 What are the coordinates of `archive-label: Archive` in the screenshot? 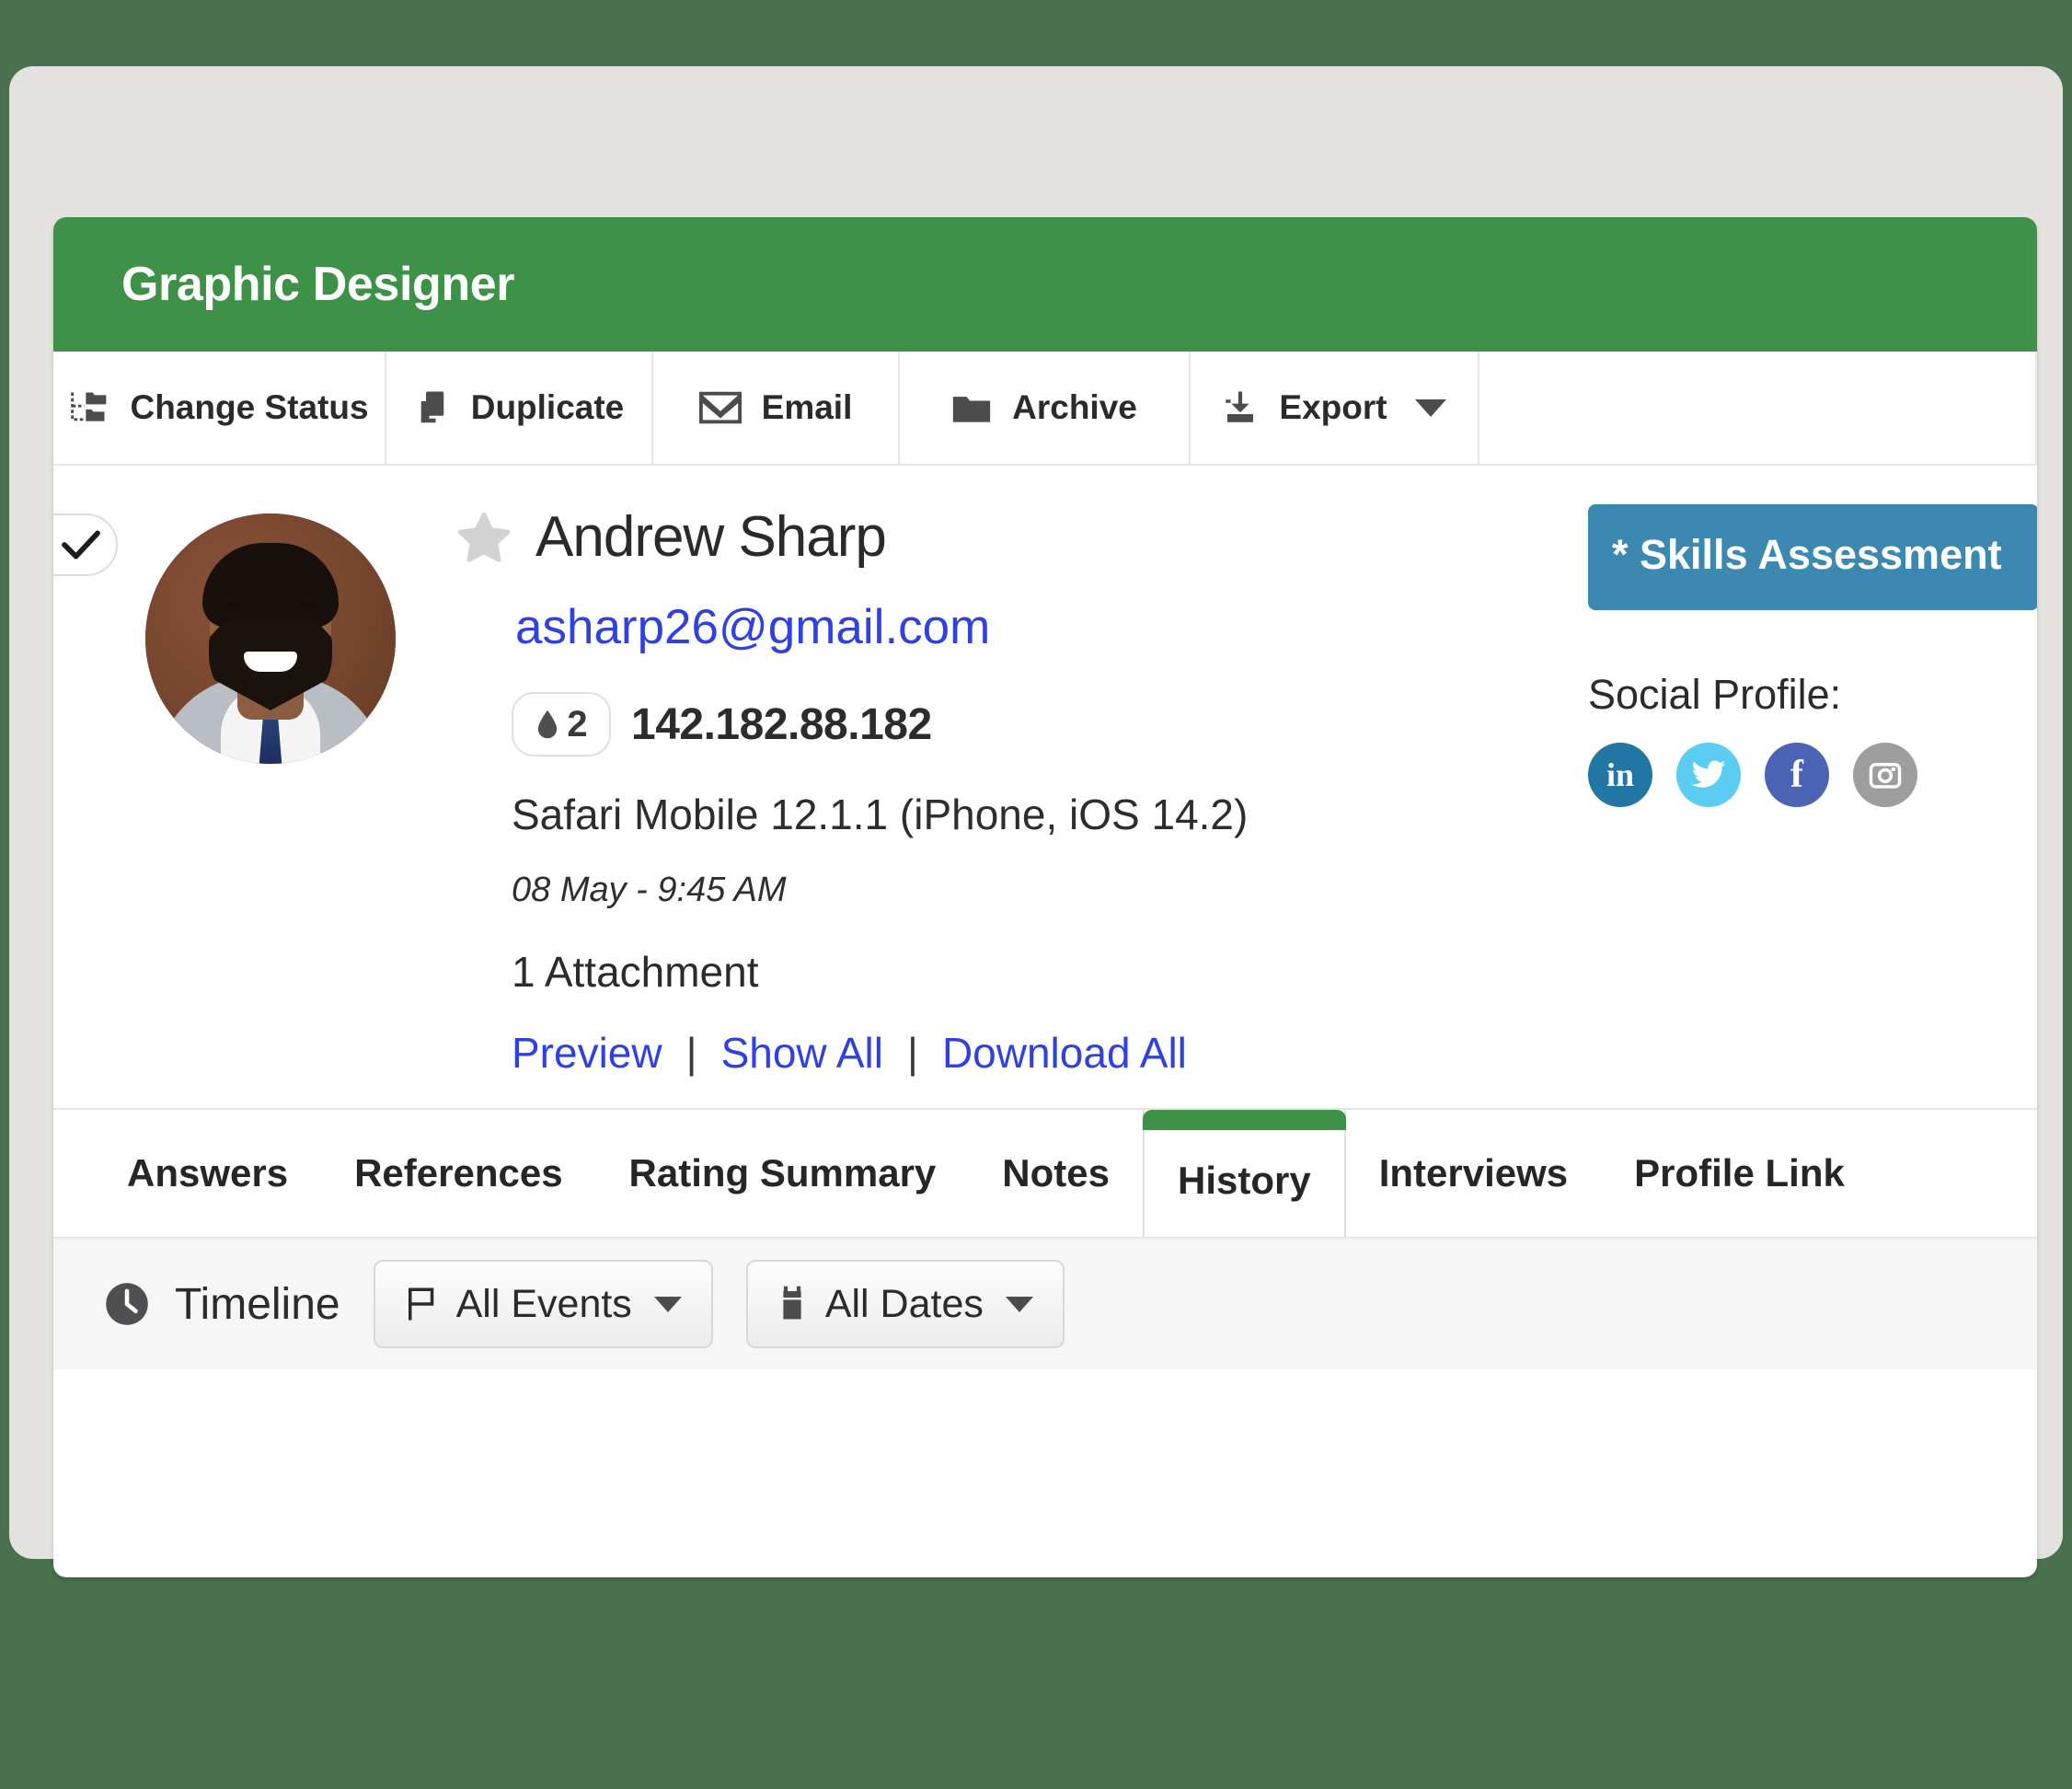 It's located at (1074, 407).